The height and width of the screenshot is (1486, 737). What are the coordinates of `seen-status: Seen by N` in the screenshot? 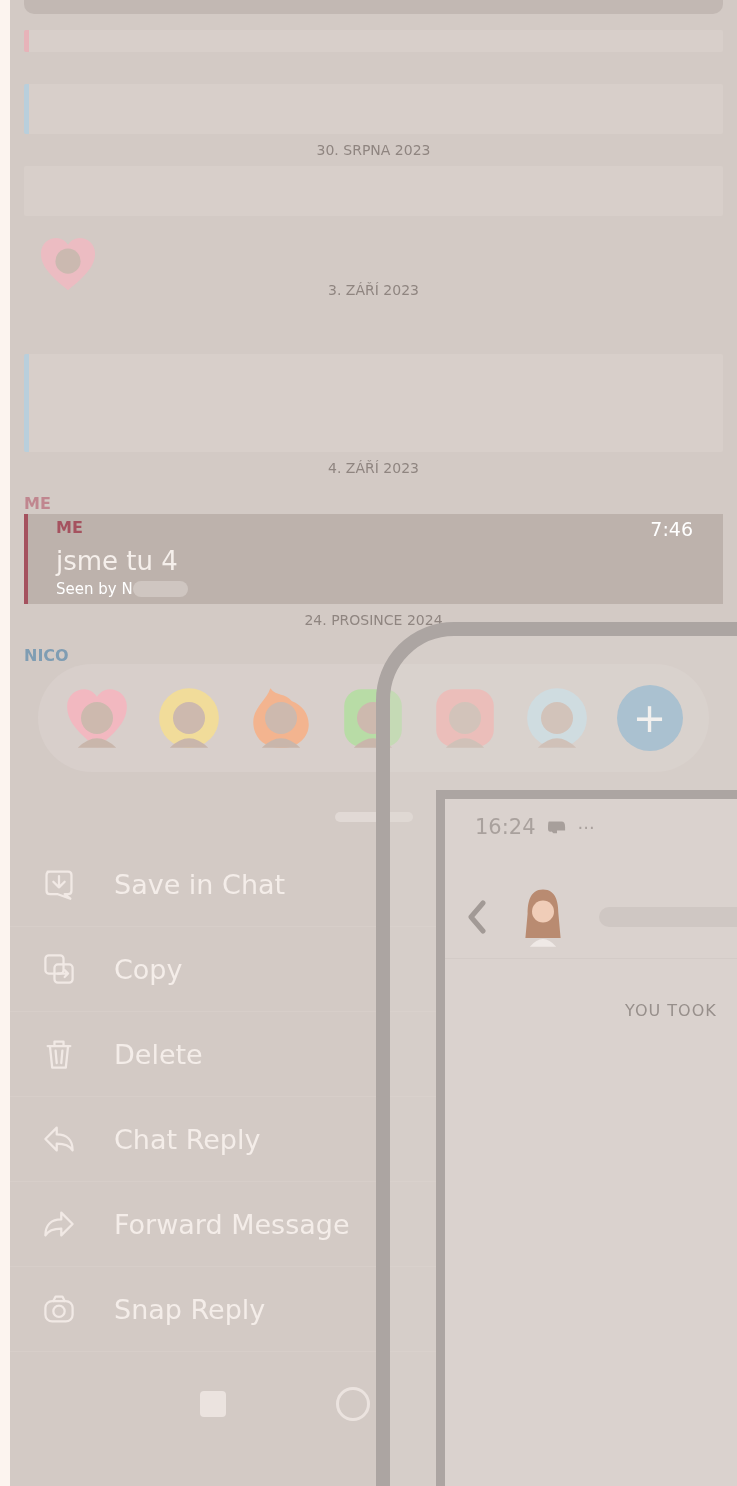 It's located at (94, 589).